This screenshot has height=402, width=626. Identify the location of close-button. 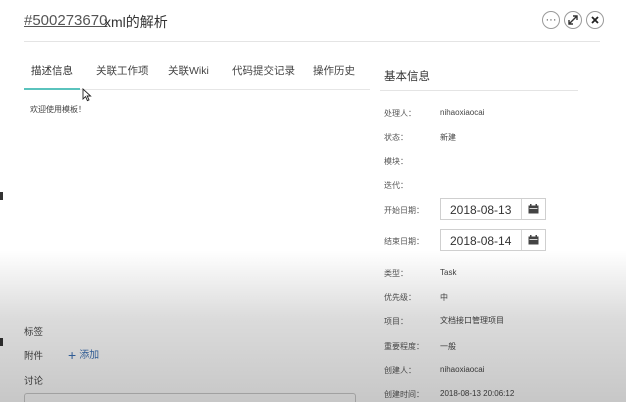
(595, 20).